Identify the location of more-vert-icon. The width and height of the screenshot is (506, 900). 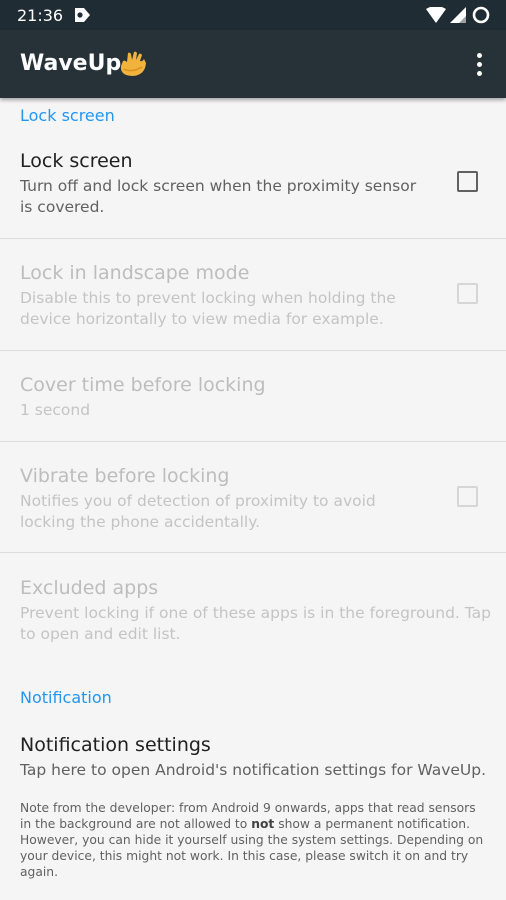
(479, 64).